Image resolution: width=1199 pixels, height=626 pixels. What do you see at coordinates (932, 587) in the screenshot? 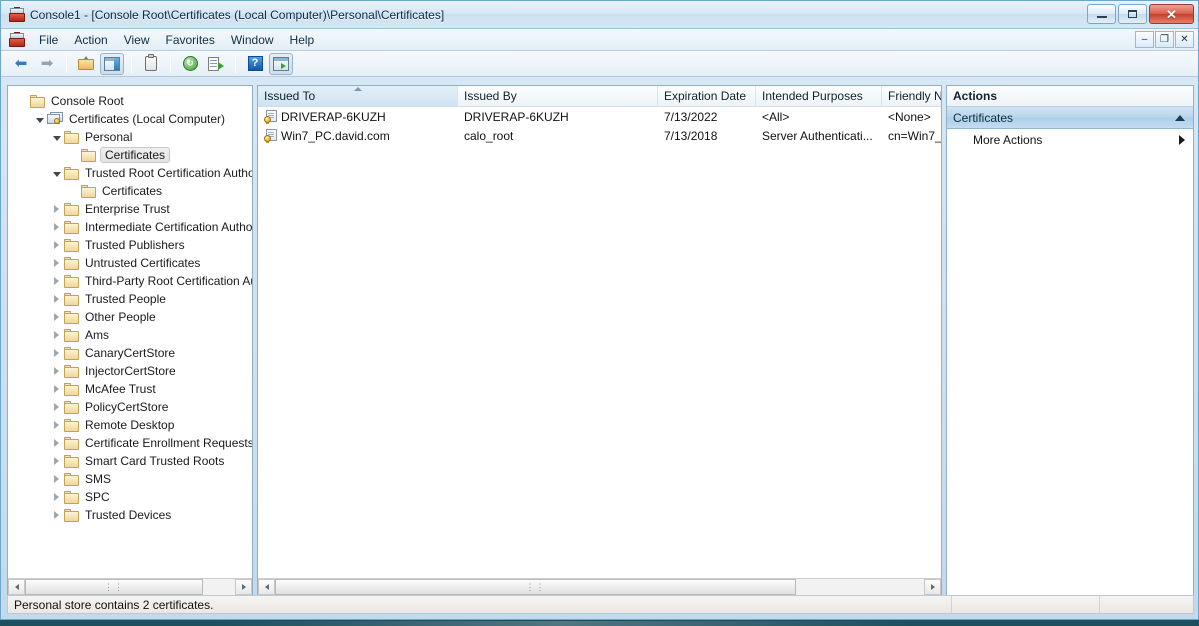
I see `list-scroll-right-button` at bounding box center [932, 587].